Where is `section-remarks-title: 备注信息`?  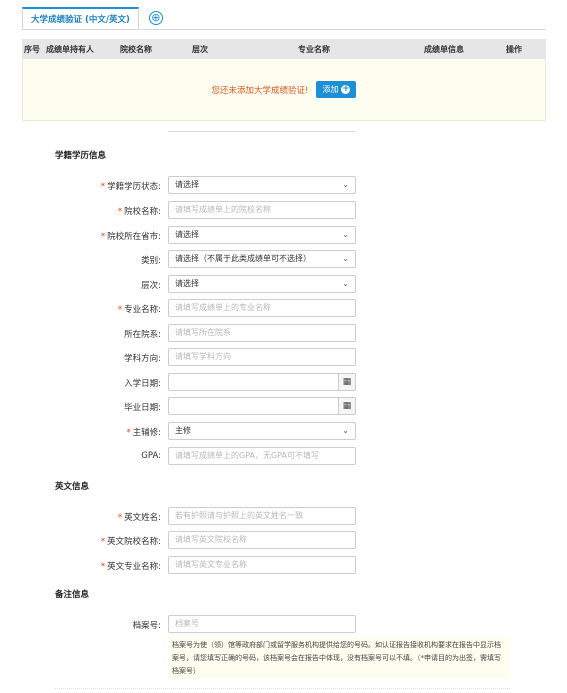 section-remarks-title: 备注信息 is located at coordinates (72, 595).